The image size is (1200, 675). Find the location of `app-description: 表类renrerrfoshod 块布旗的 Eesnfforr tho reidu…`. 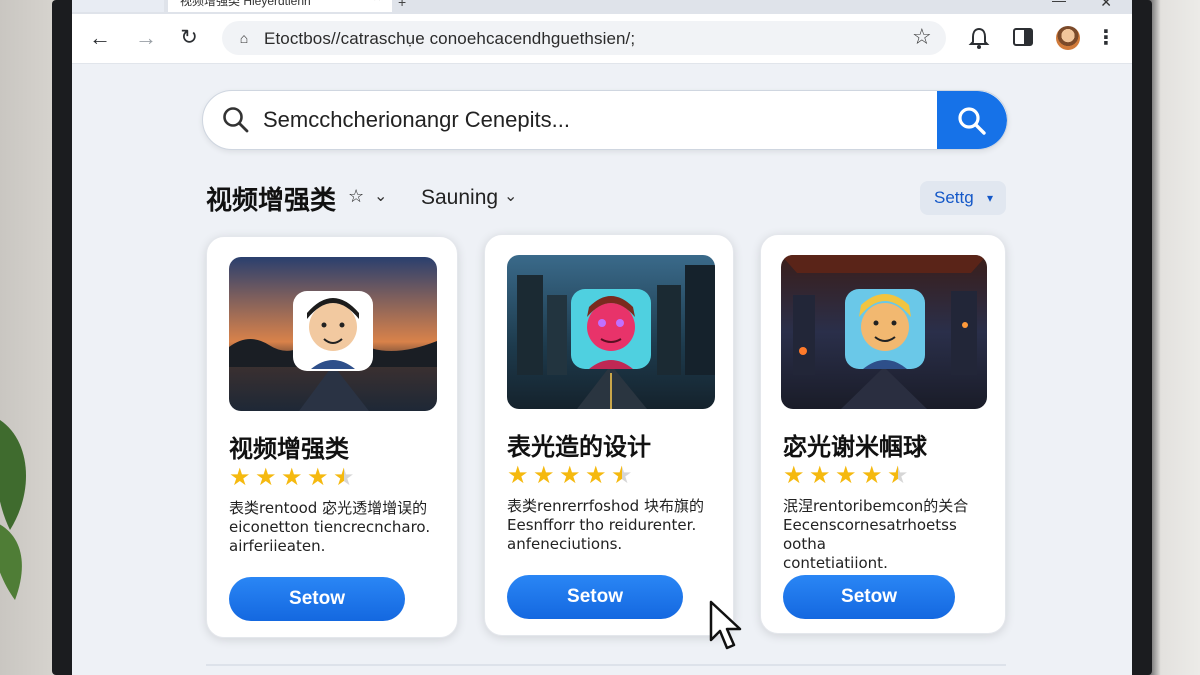

app-description: 表类renrerrfoshod 块布旗的 Eesnfforr tho reidu… is located at coordinates (614, 525).